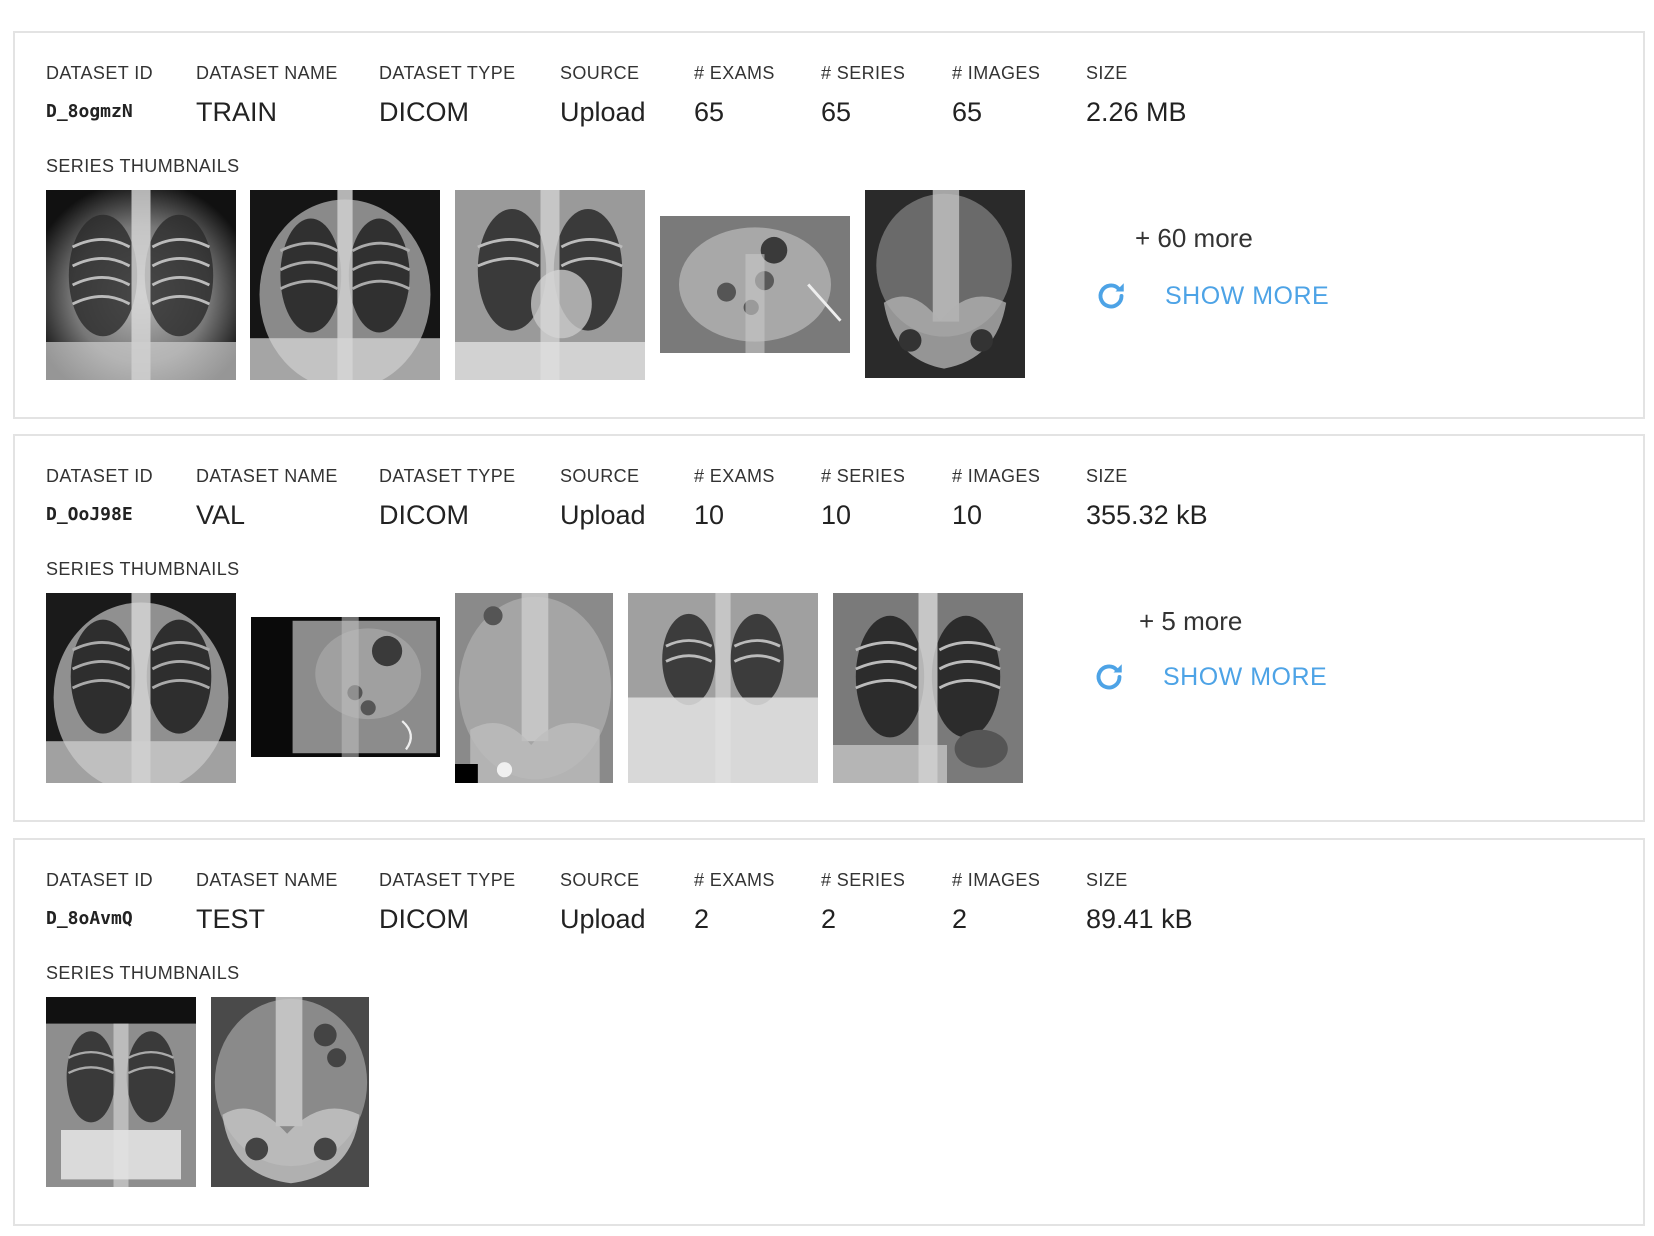 The image size is (1654, 1236). Describe the element at coordinates (1139, 919) in the screenshot. I see `size-value: 89.41 kB` at that location.